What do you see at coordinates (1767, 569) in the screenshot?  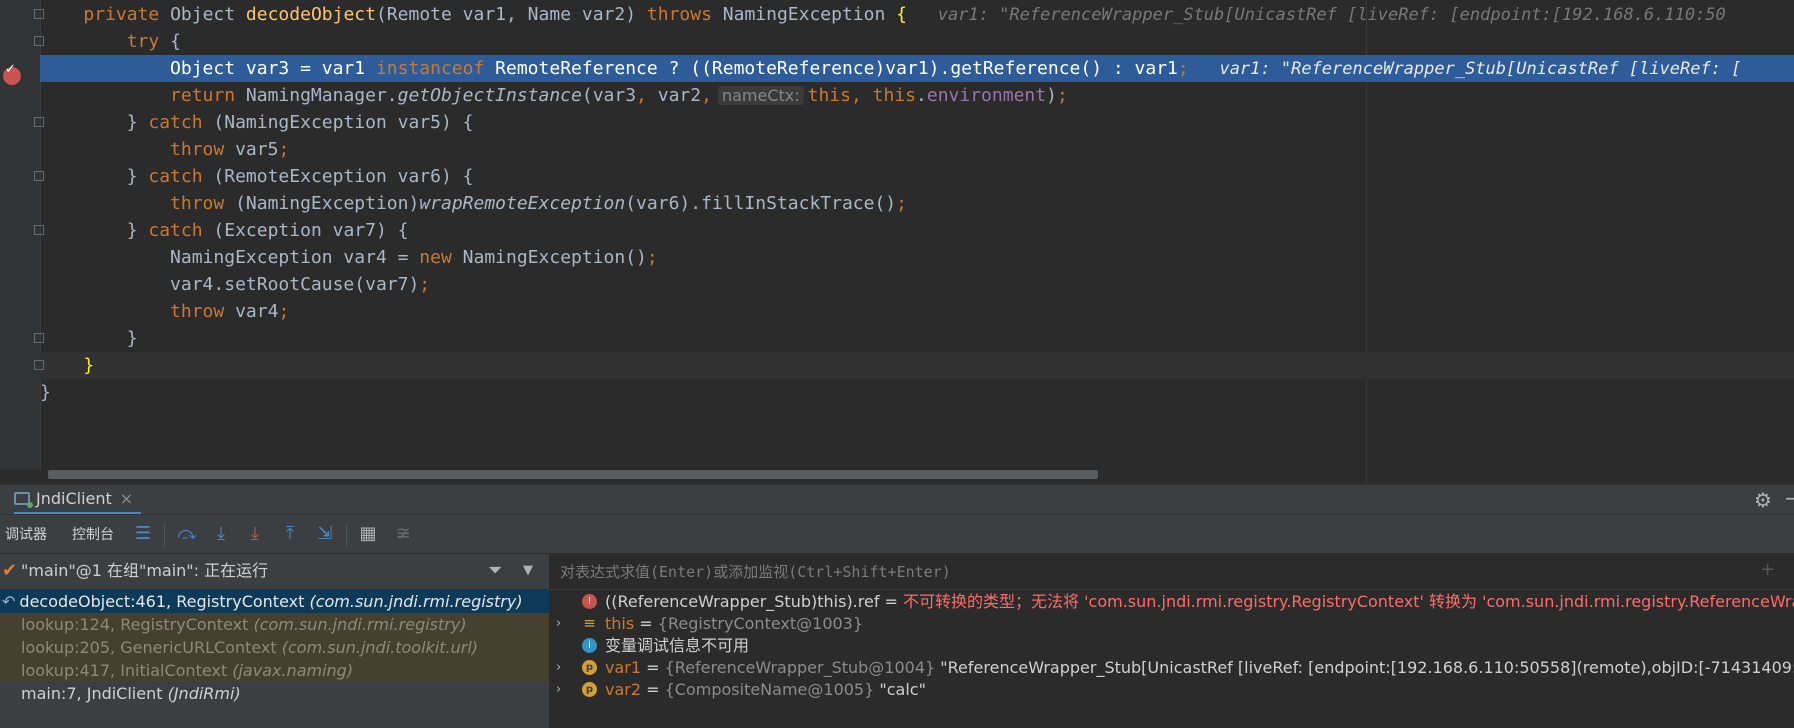 I see `add-watch-icon: +` at bounding box center [1767, 569].